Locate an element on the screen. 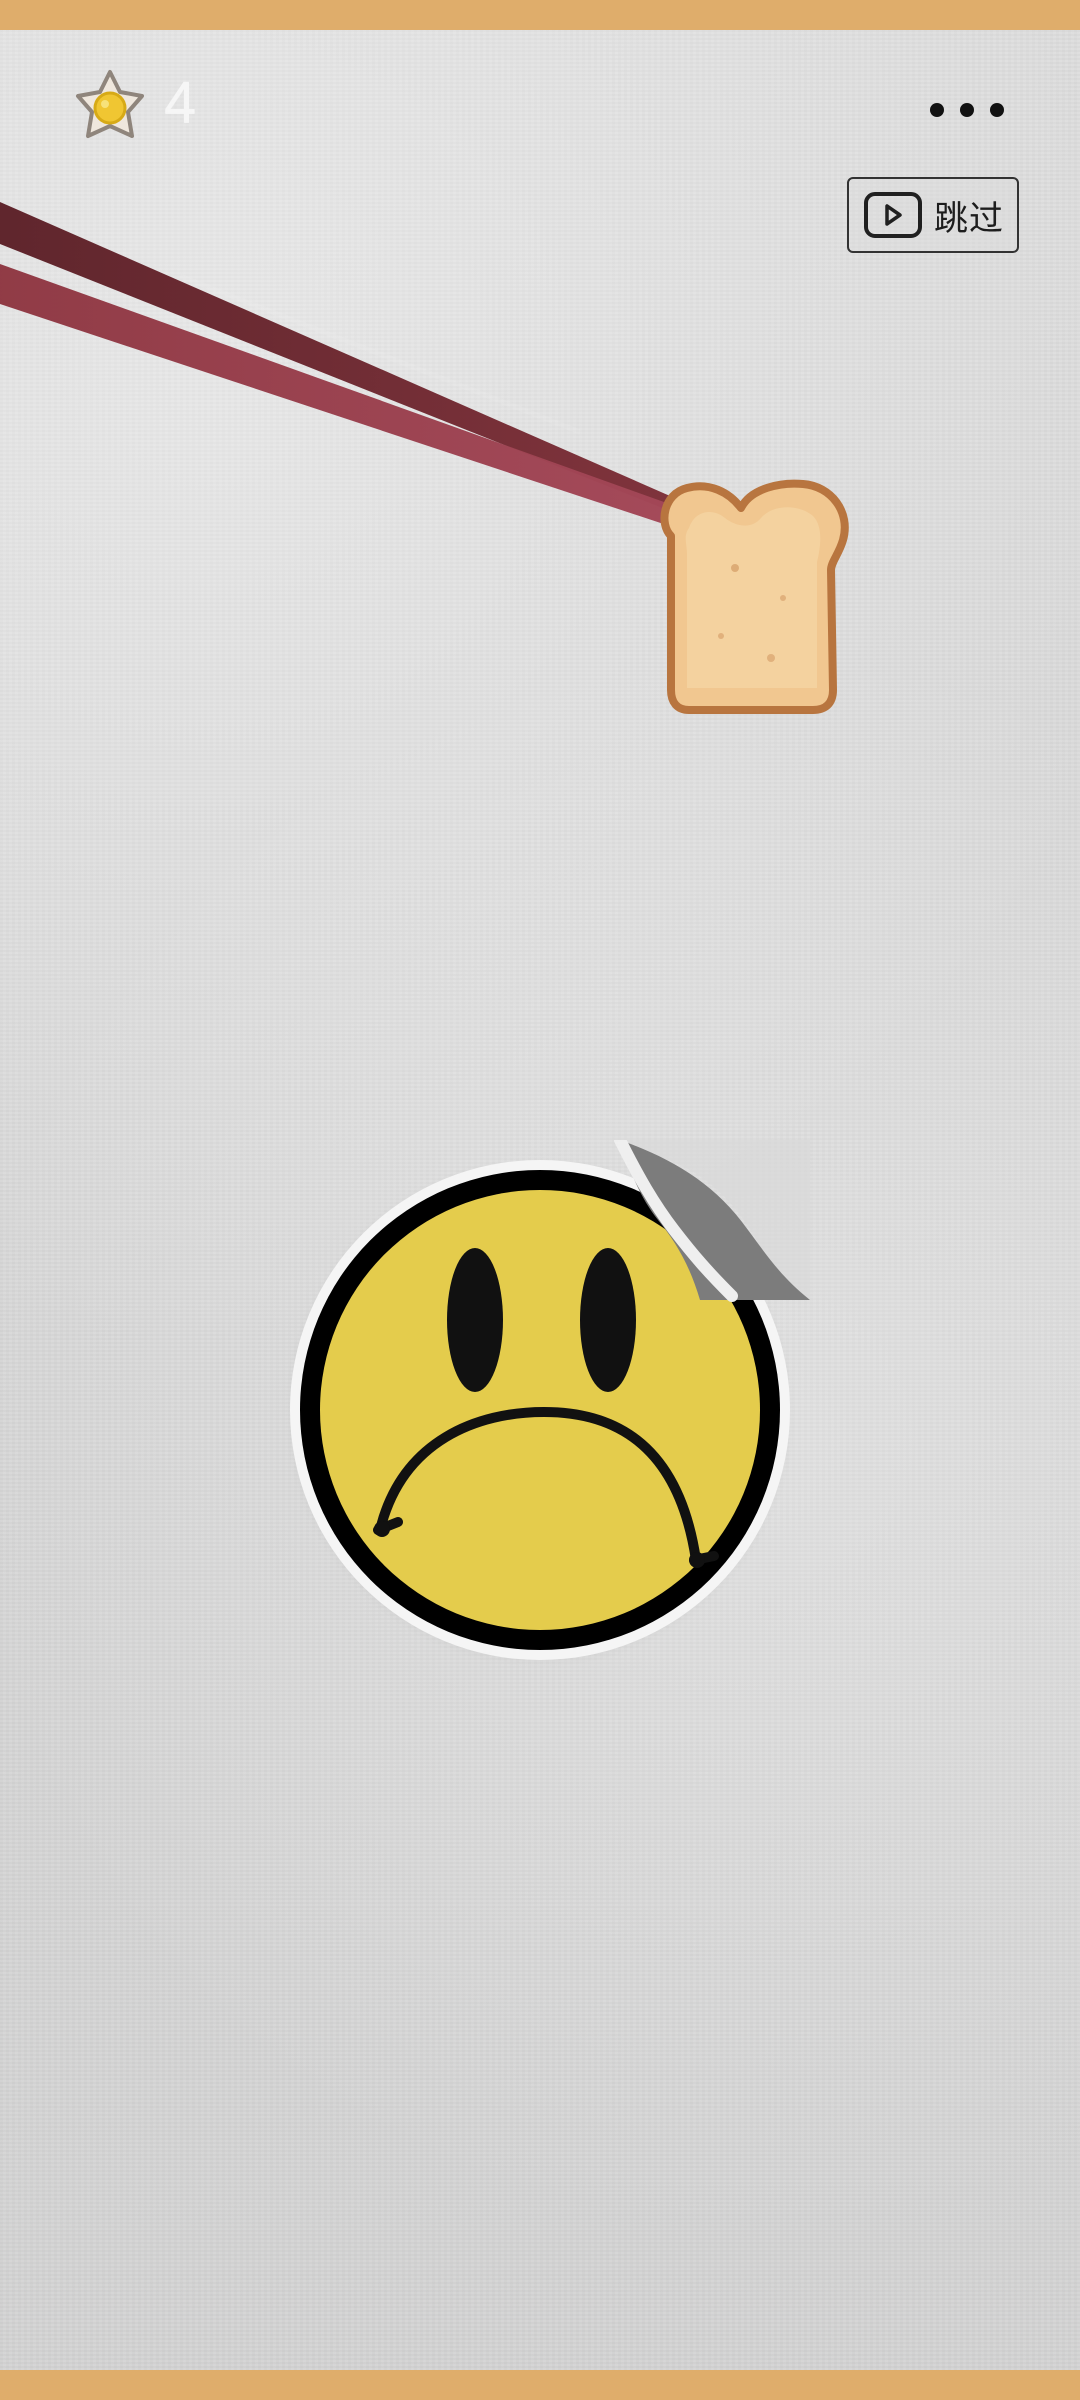 This screenshot has width=1080, height=2400. toast-slice is located at coordinates (754, 596).